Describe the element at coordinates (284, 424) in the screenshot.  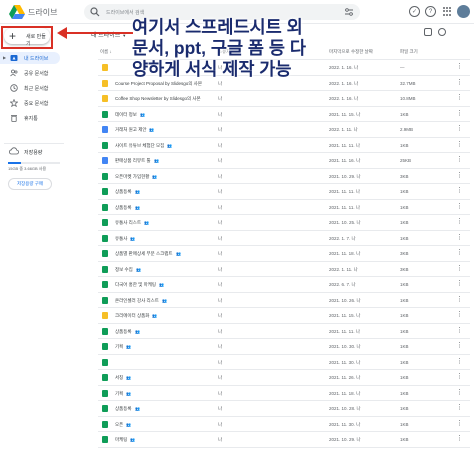
I see `table-row: 오픈 👥 나 2021. 11. 30. 나 1KB ⋮` at that location.